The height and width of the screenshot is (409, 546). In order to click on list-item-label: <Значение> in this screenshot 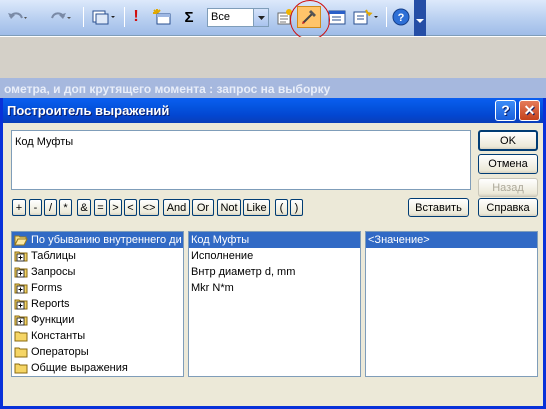, I will do `click(399, 240)`.